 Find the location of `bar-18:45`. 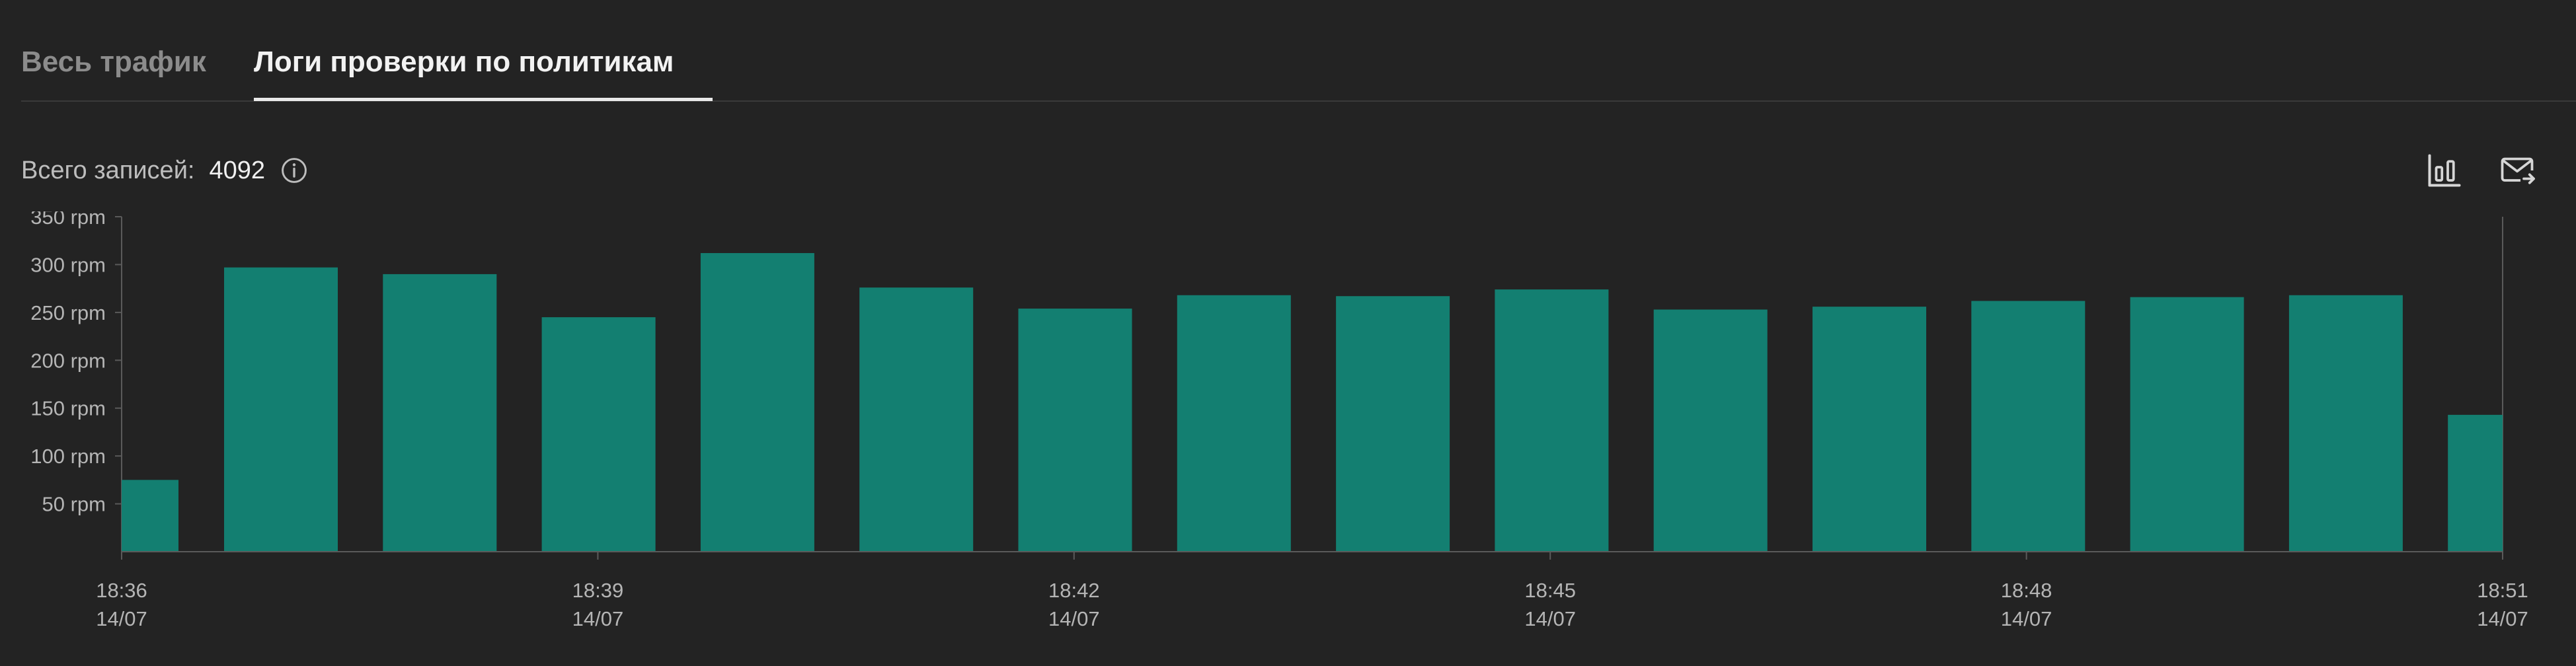

bar-18:45 is located at coordinates (1552, 421).